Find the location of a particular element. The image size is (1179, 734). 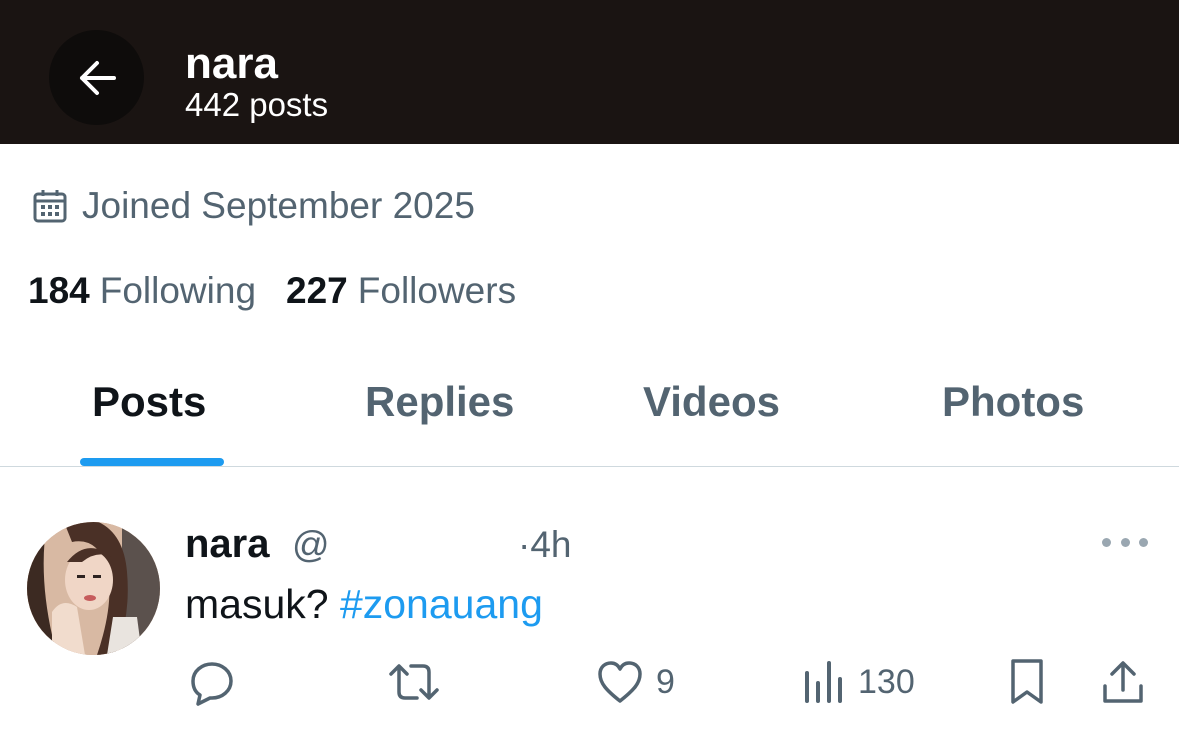

tab-replies: Replies is located at coordinates (439, 402).